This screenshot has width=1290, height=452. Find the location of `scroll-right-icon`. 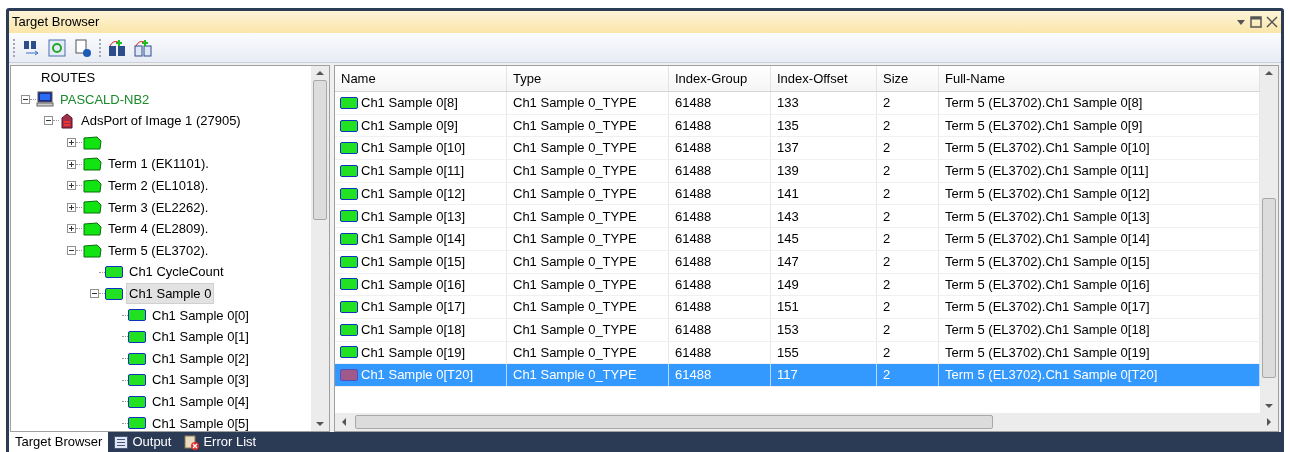

scroll-right-icon is located at coordinates (1269, 422).